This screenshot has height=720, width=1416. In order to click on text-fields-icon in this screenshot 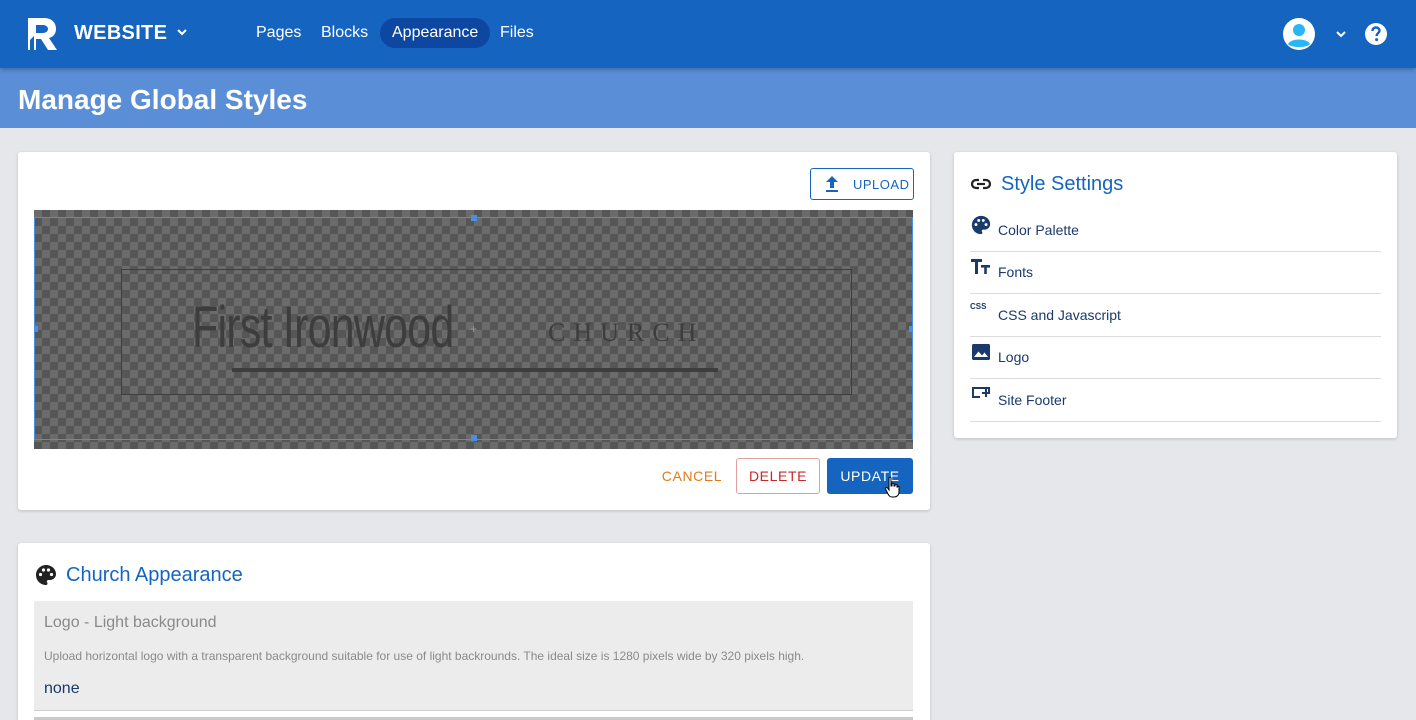, I will do `click(980, 266)`.